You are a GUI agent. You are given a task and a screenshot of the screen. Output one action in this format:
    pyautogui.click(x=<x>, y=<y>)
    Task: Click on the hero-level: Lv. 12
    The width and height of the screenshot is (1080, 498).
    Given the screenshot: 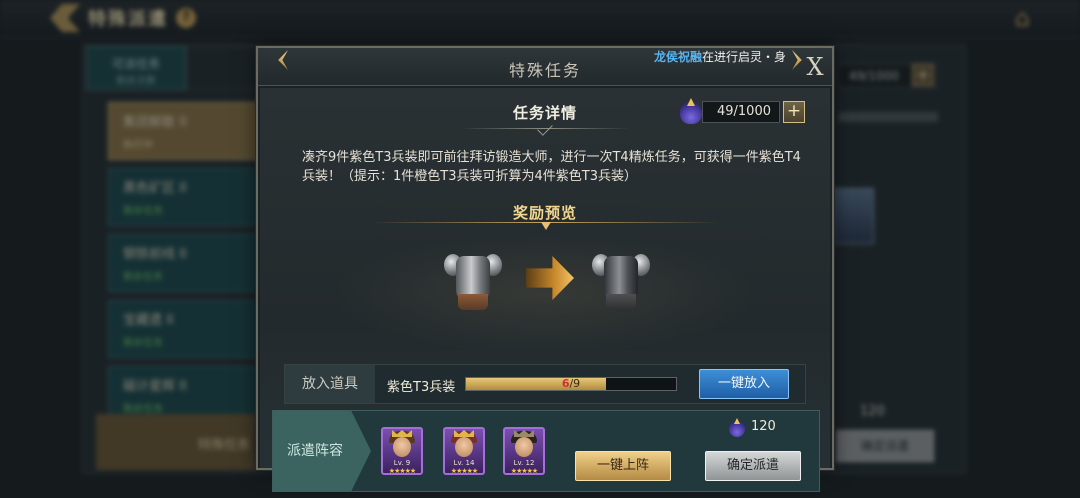 What is the action you would take?
    pyautogui.click(x=524, y=463)
    